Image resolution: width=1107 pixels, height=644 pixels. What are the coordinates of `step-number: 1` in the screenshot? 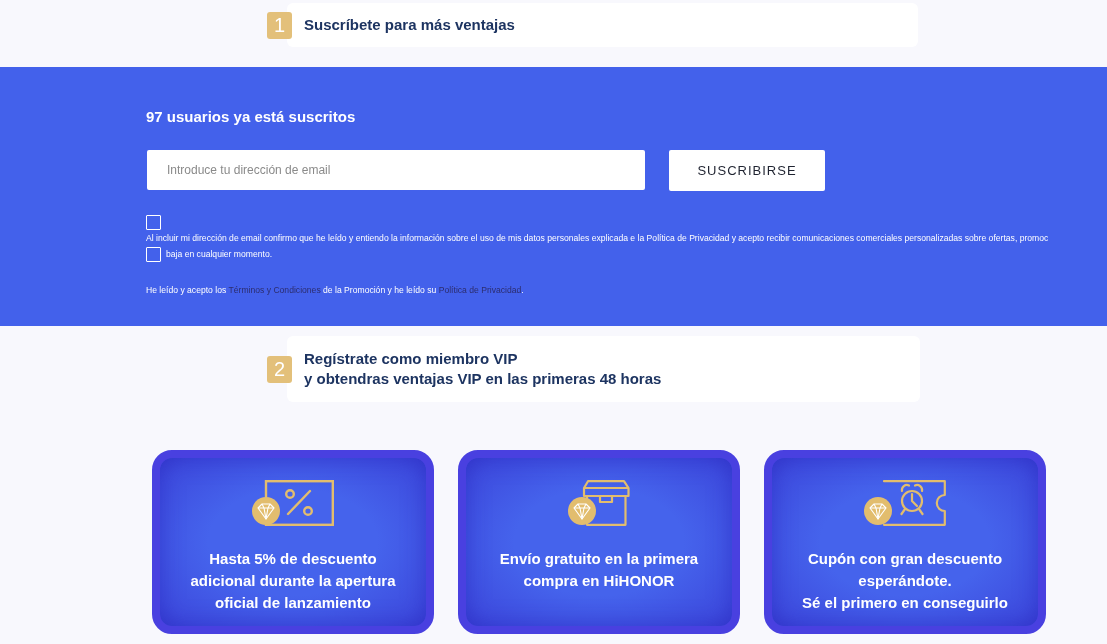 It's located at (279, 25).